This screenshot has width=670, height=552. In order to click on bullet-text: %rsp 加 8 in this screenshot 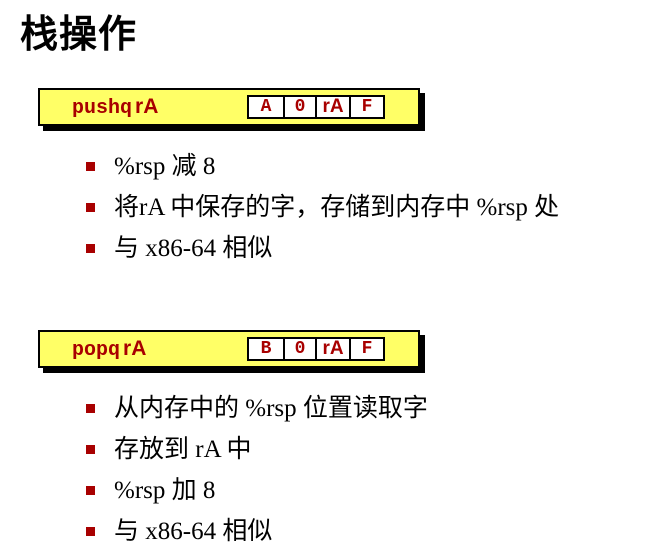, I will do `click(165, 490)`.